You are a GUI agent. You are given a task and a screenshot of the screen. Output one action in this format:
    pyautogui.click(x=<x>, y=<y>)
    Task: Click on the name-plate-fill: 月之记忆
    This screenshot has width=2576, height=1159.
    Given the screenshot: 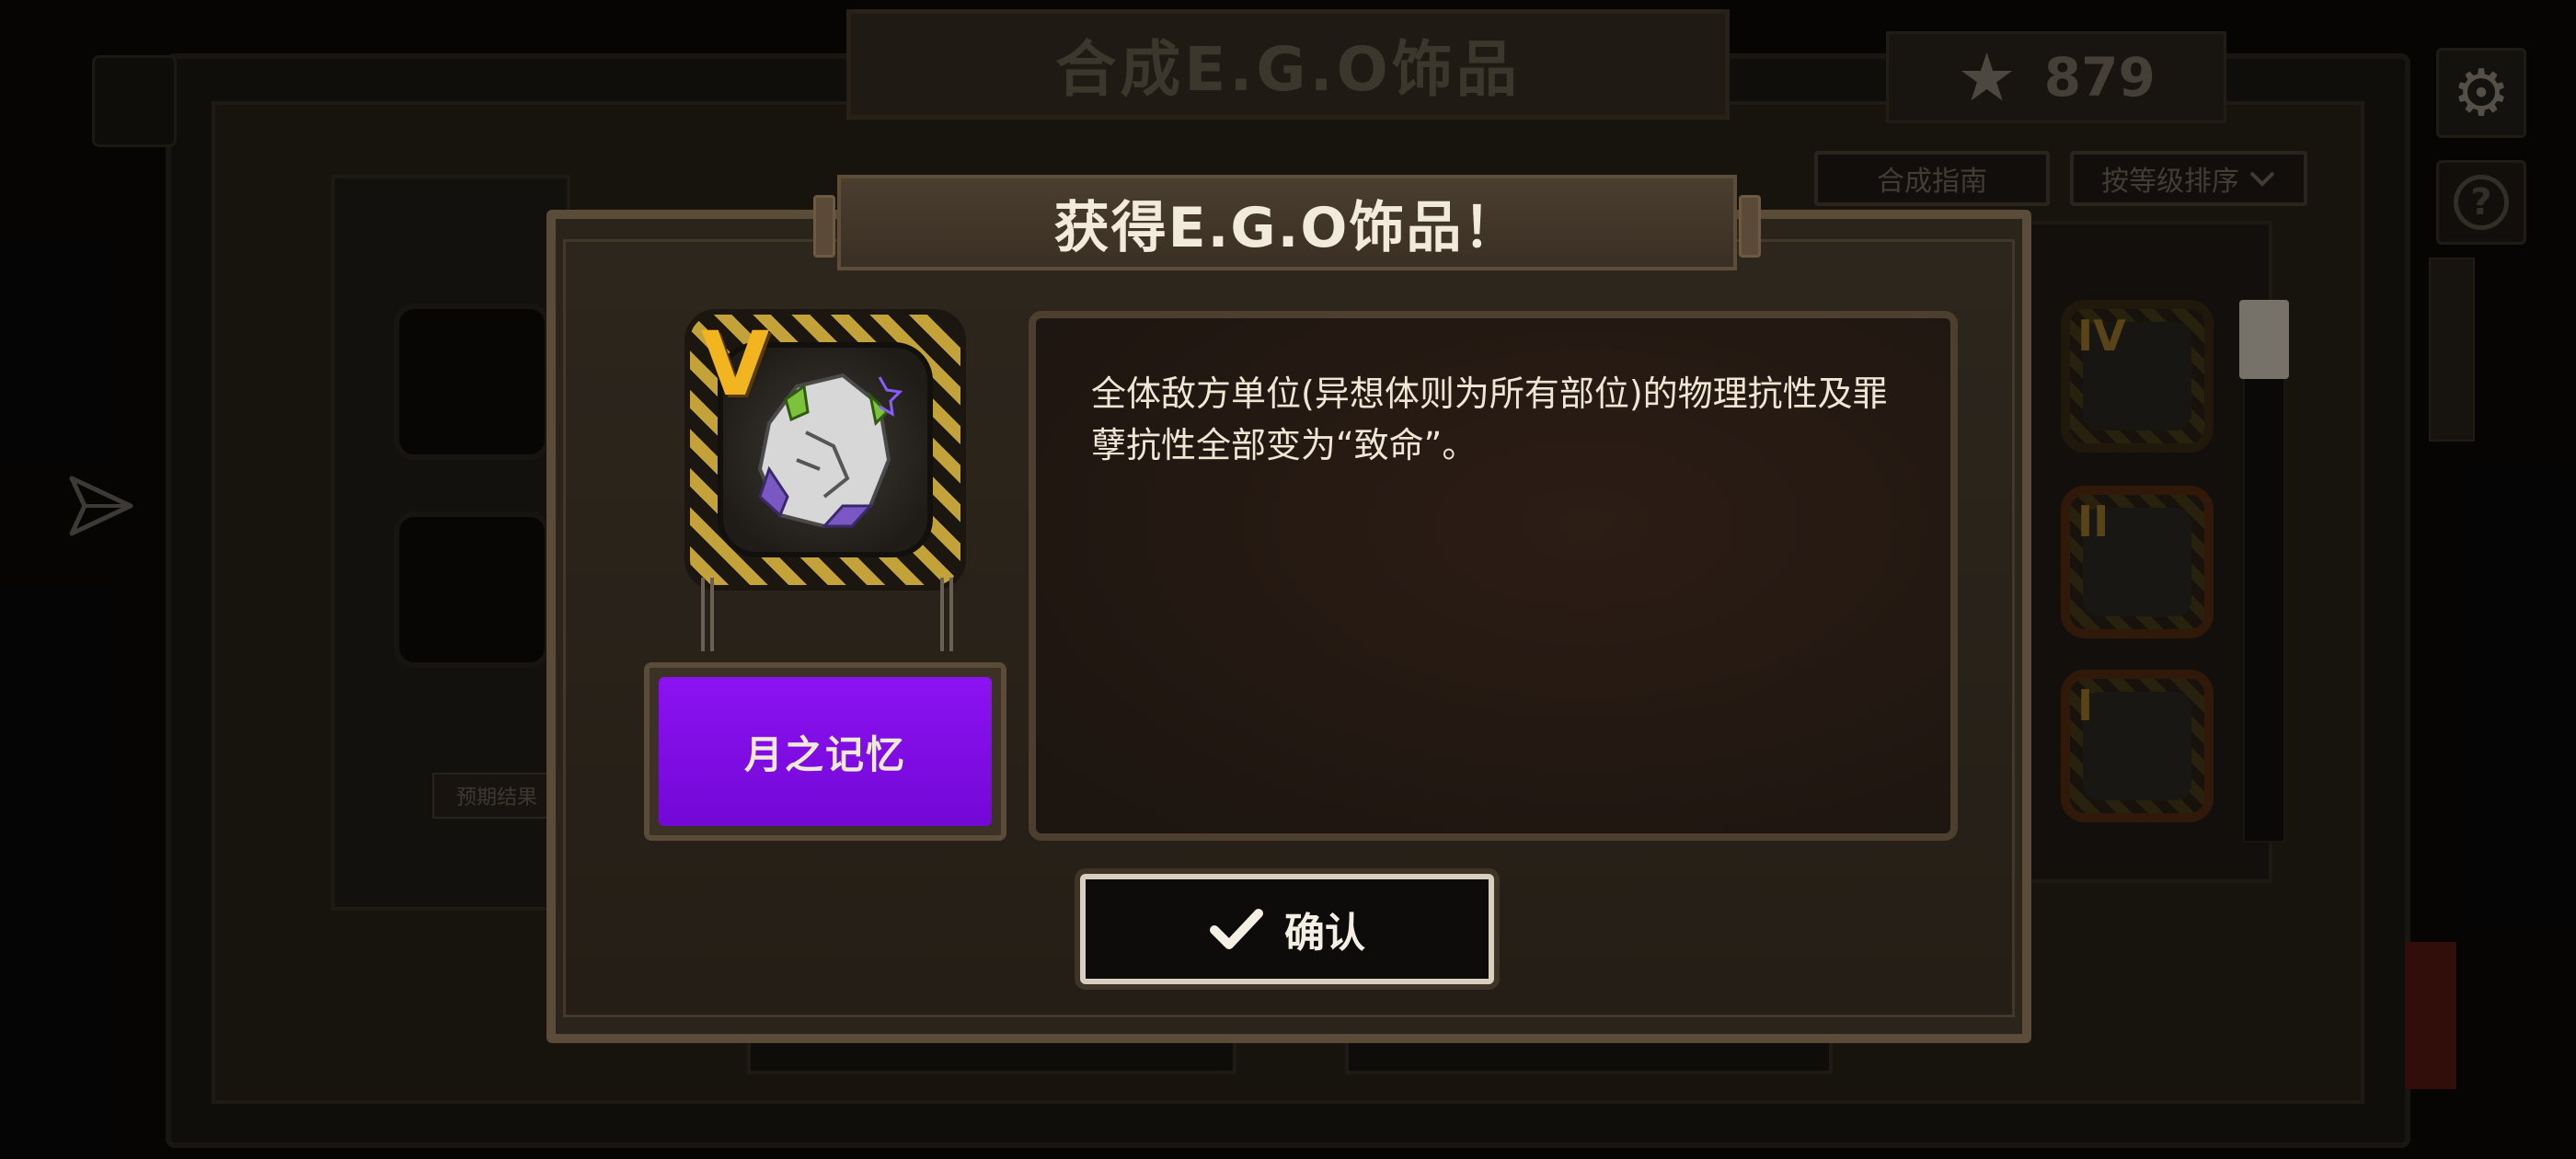 What is the action you would take?
    pyautogui.click(x=825, y=751)
    